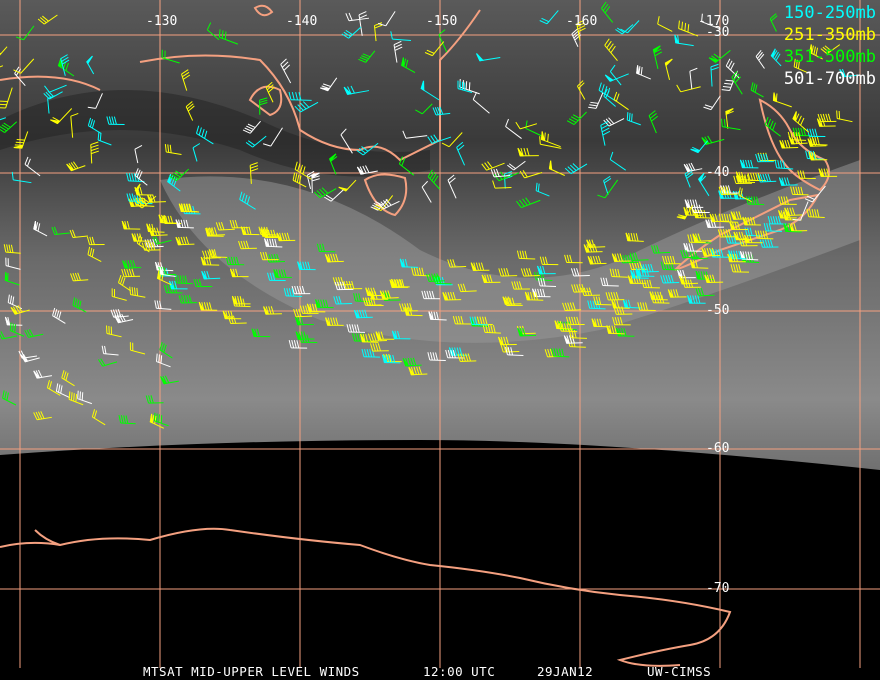 The image size is (880, 680). Describe the element at coordinates (829, 57) in the screenshot. I see `legend-351-500mb: 351-500mb` at that location.